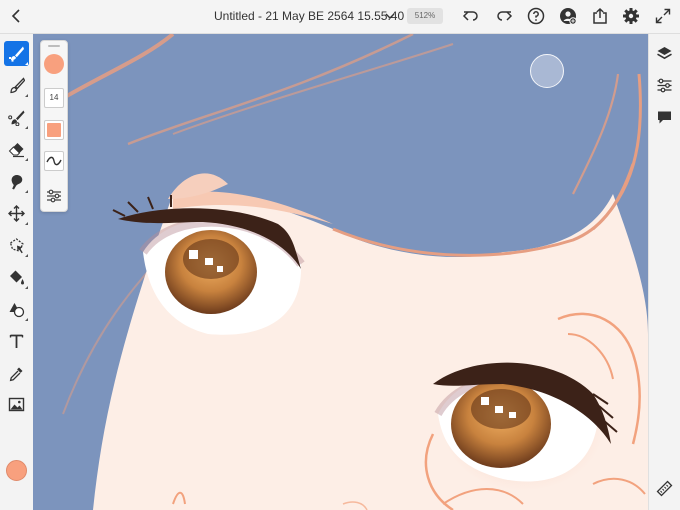 The width and height of the screenshot is (680, 510). Describe the element at coordinates (54, 46) in the screenshot. I see `panel-drag-handle` at that location.